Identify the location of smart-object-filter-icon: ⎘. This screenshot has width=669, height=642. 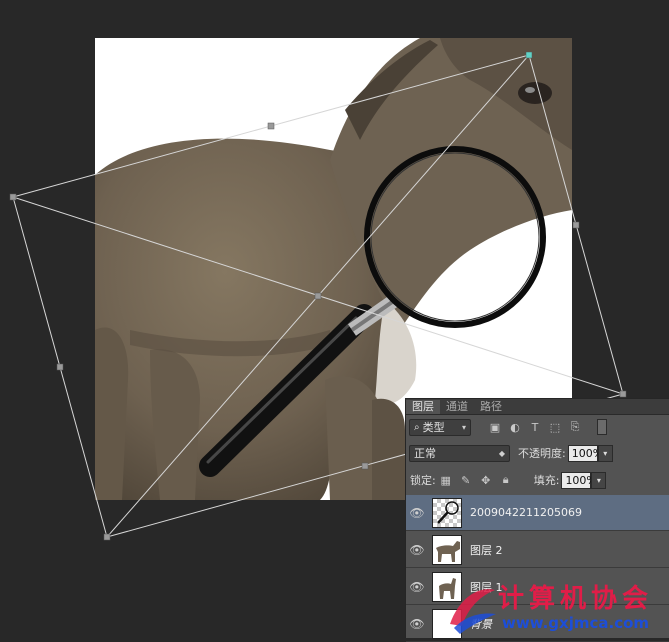
(575, 427).